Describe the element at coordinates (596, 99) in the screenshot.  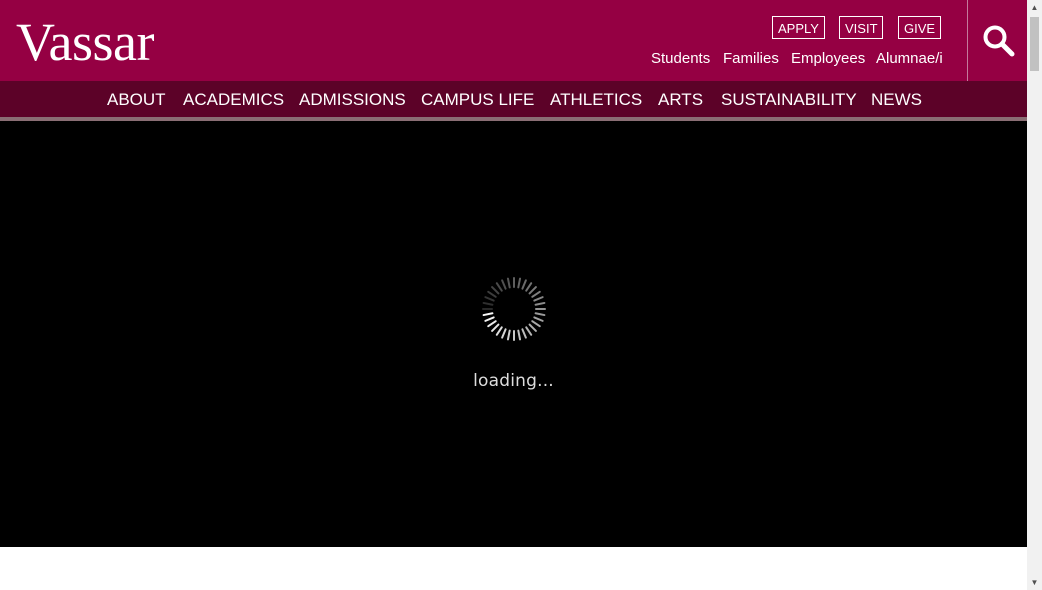
I see `nav-item-athletics: ATHLETICS` at that location.